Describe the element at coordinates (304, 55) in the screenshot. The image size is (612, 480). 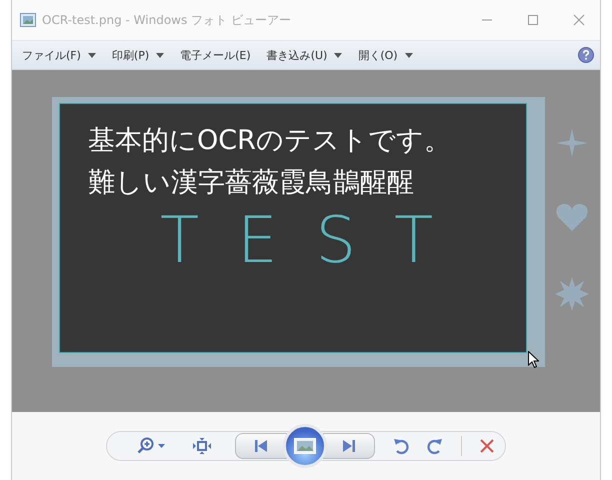
I see `menu-item: 書き込み(U)` at that location.